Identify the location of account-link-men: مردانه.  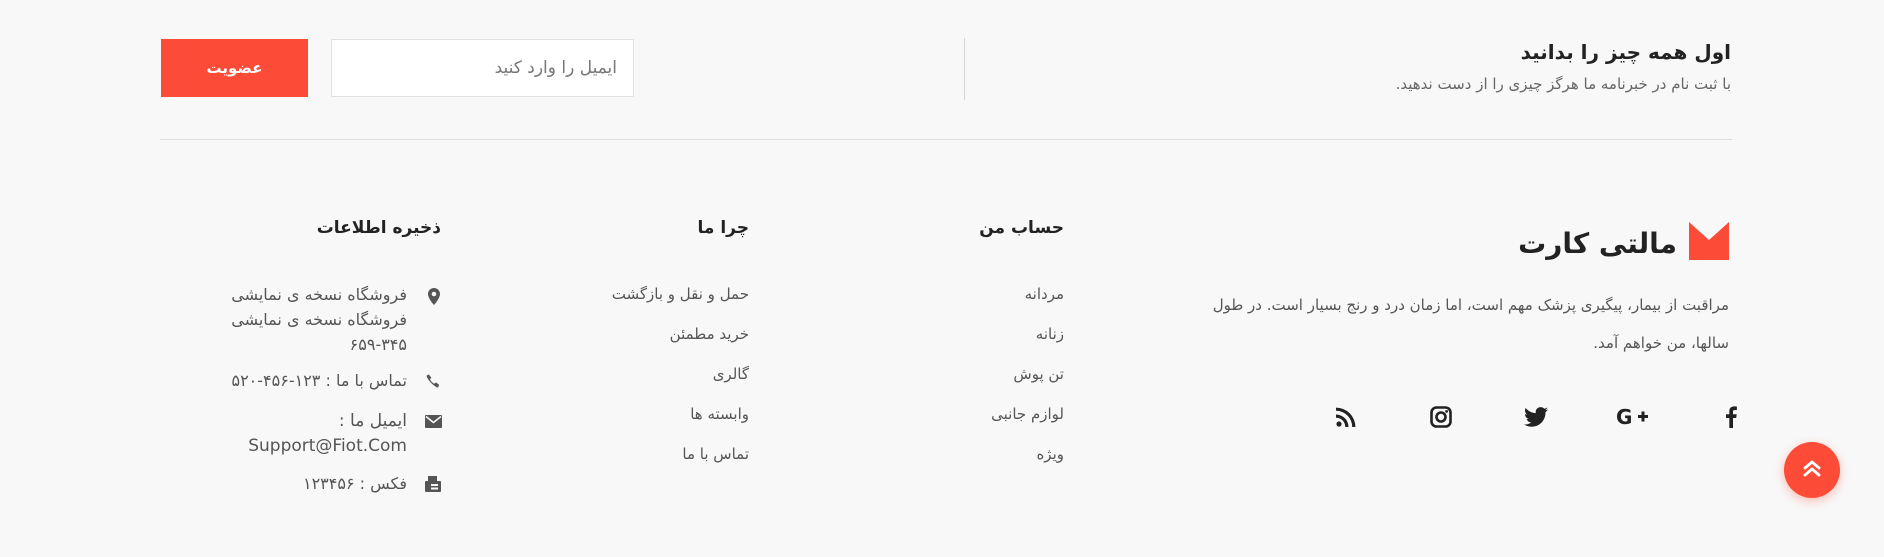
(1044, 294).